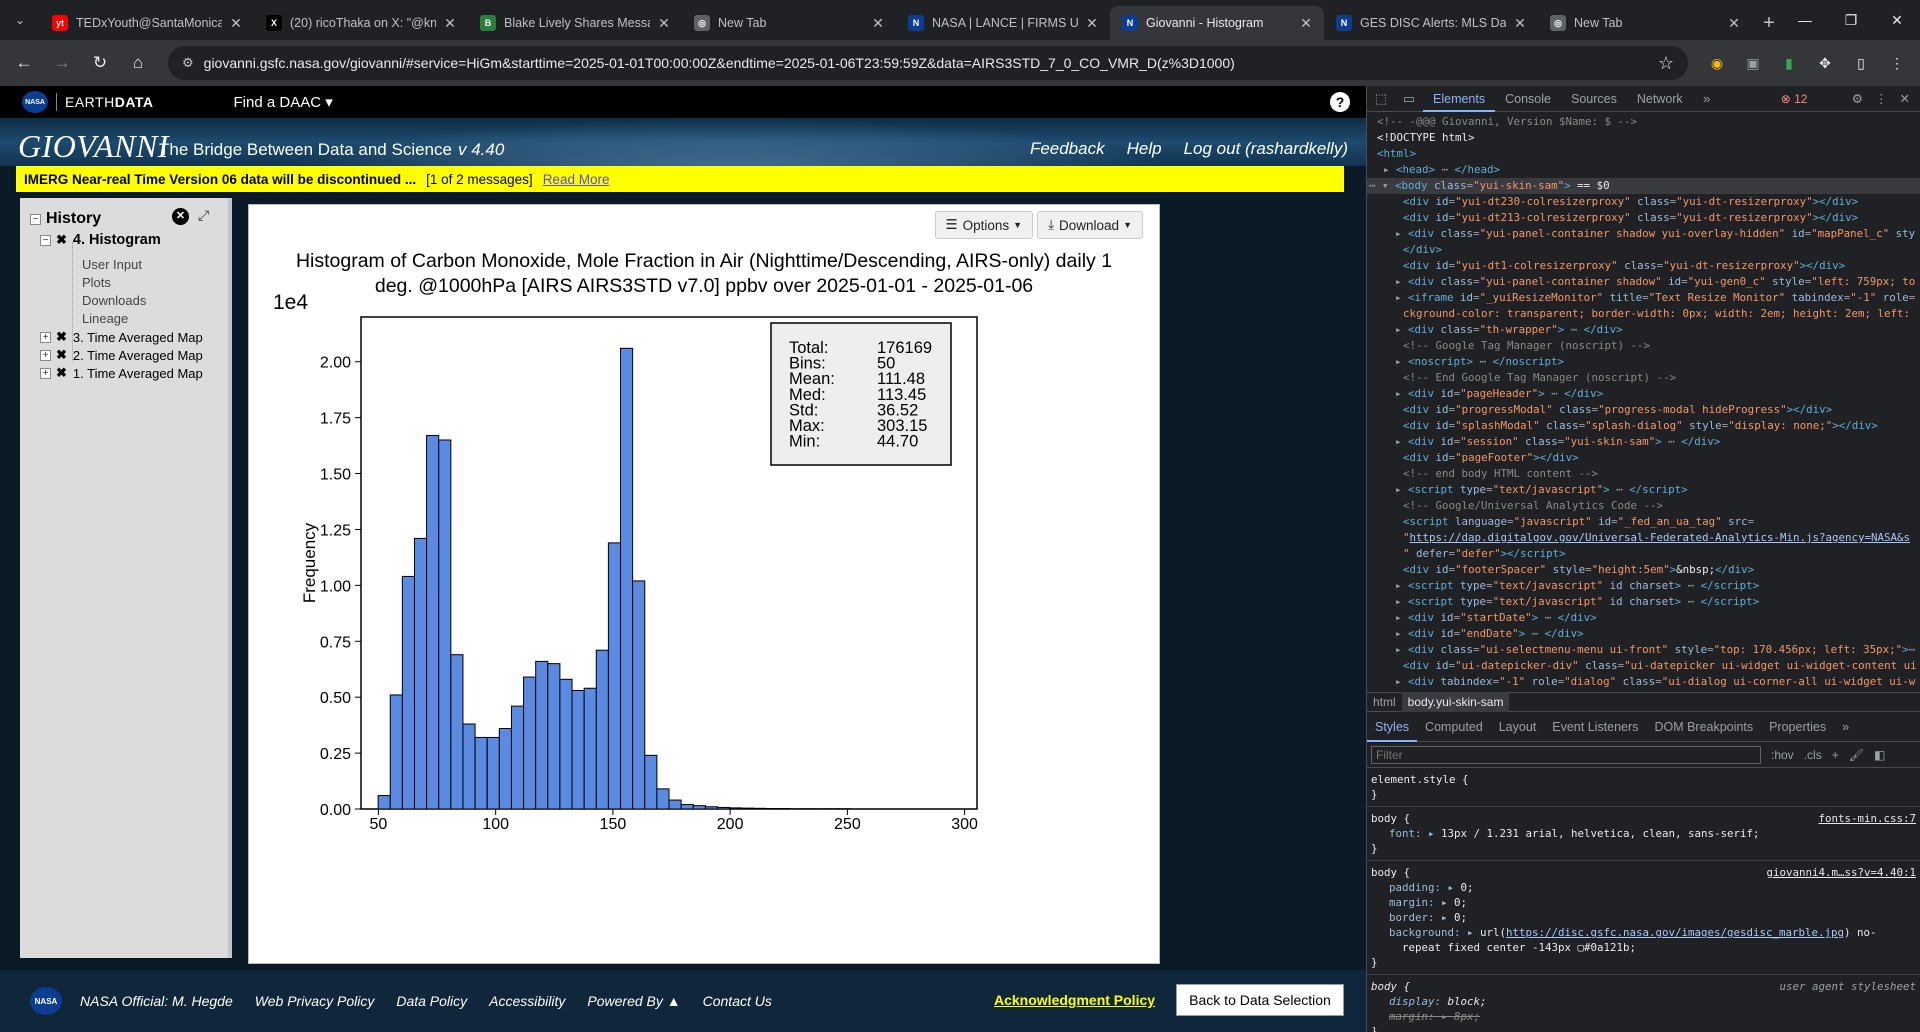 The image size is (1920, 1032). What do you see at coordinates (1643, 250) in the screenshot?
I see `dom-line: </div>` at bounding box center [1643, 250].